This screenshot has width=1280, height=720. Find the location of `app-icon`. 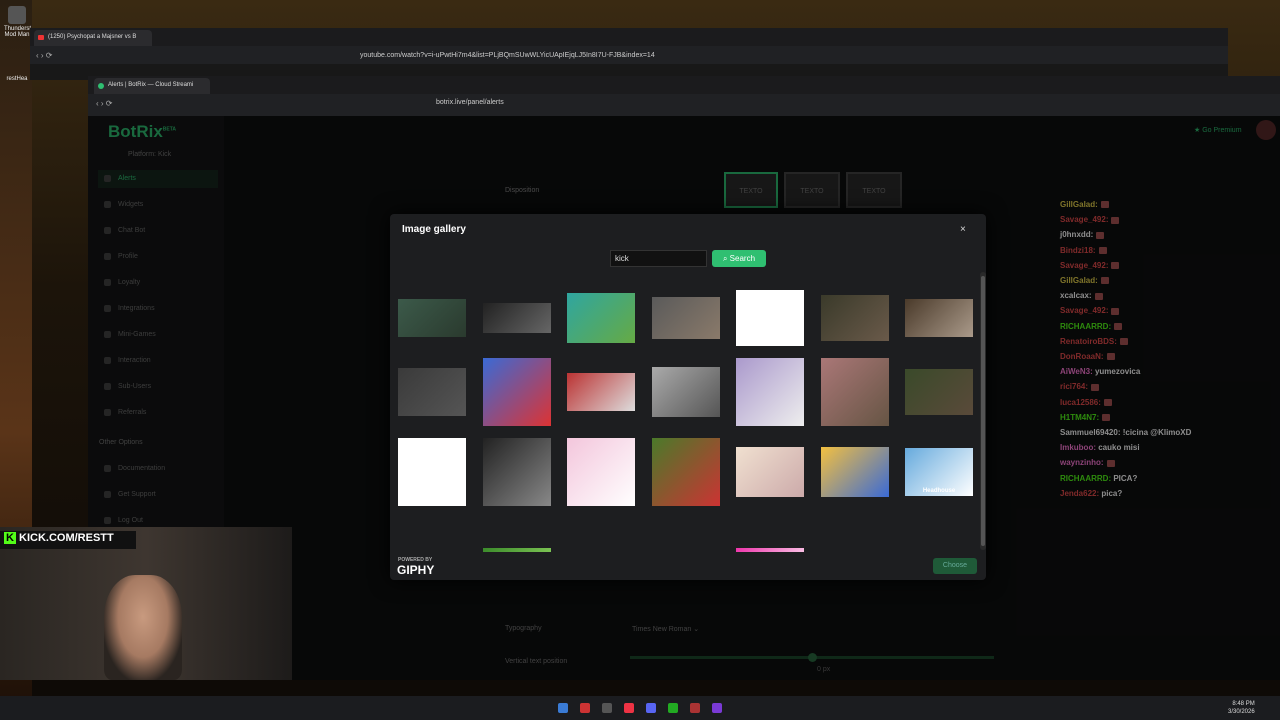

app-icon is located at coordinates (17, 15).